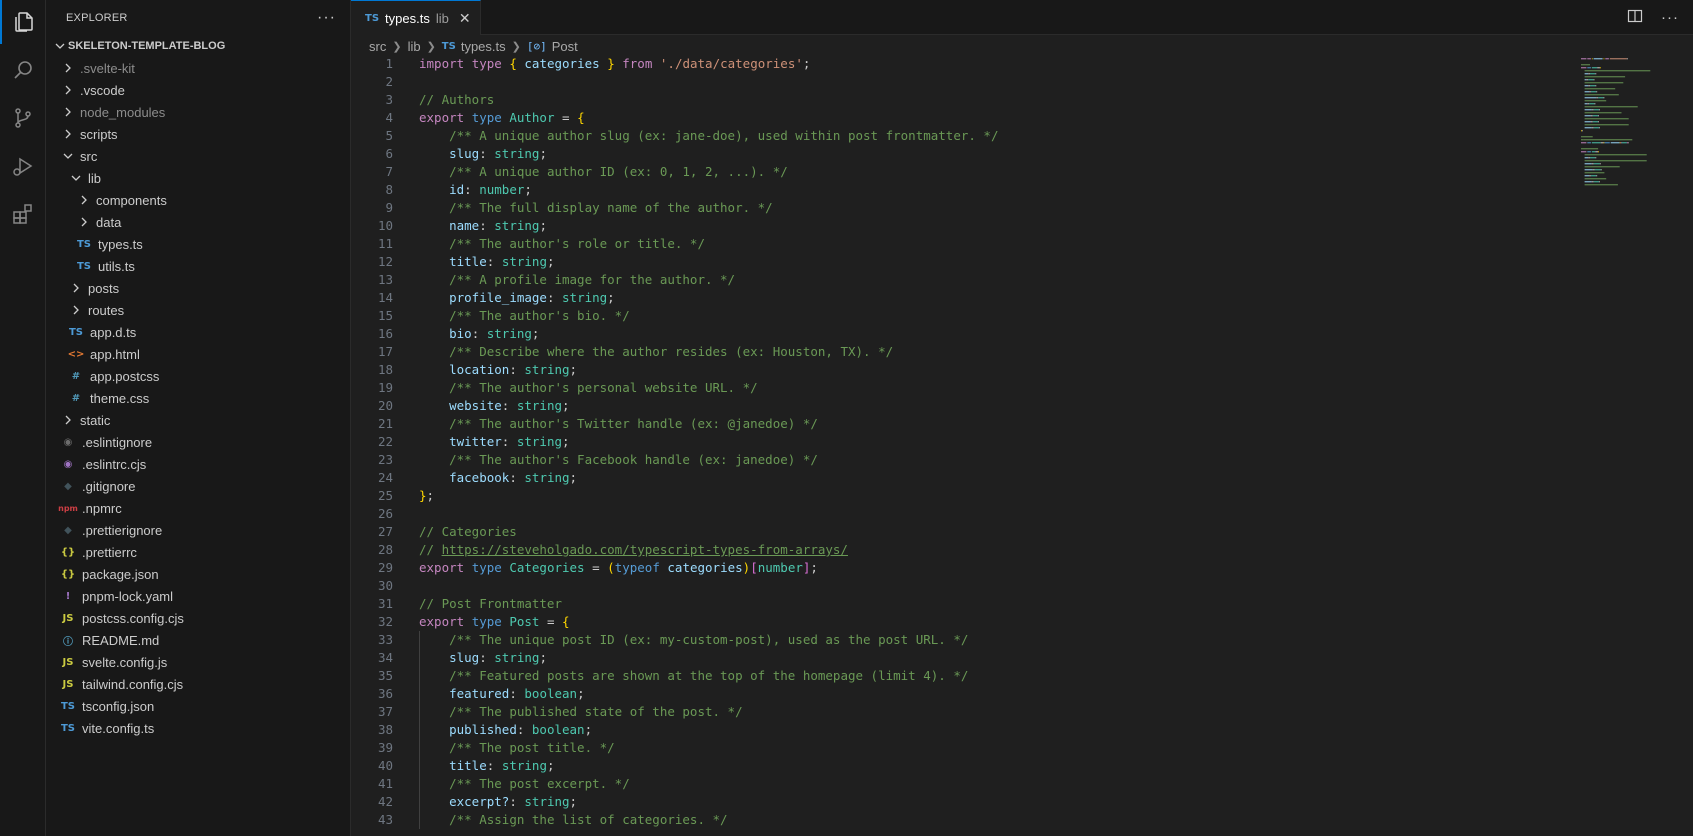 The height and width of the screenshot is (836, 1693). Describe the element at coordinates (117, 442) in the screenshot. I see `tree-item-label: .eslintignore` at that location.